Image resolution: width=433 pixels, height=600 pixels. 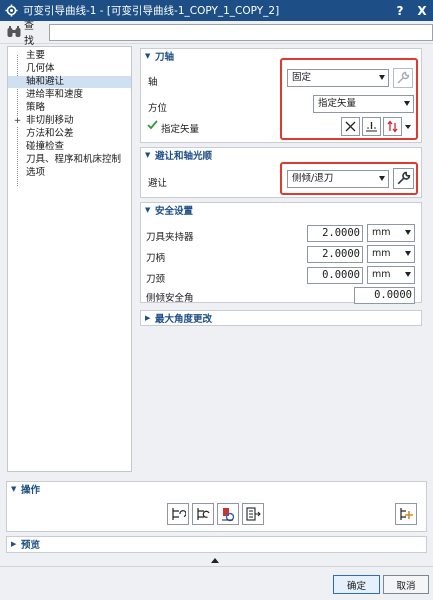 I want to click on nav-item-options: 选项, so click(x=69, y=173).